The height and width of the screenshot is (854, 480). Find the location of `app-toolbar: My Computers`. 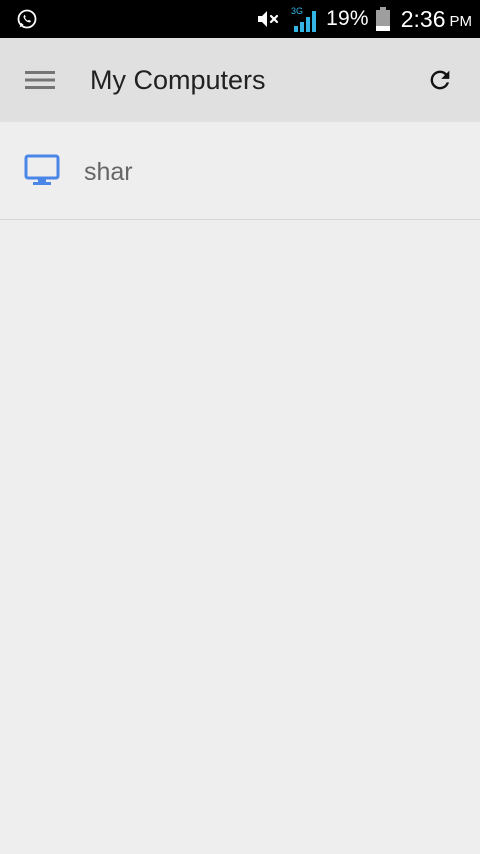

app-toolbar: My Computers is located at coordinates (240, 80).